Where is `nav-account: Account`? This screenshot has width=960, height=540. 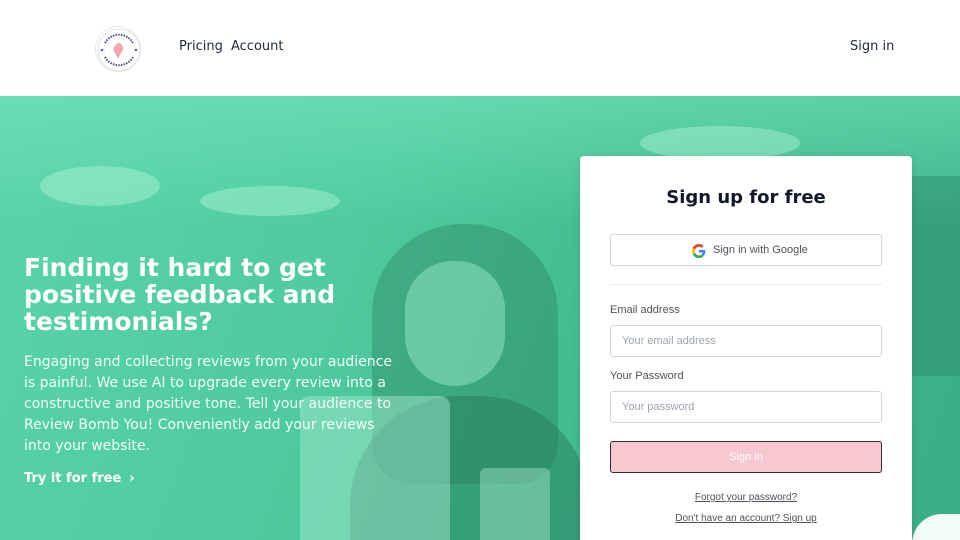 nav-account: Account is located at coordinates (257, 46).